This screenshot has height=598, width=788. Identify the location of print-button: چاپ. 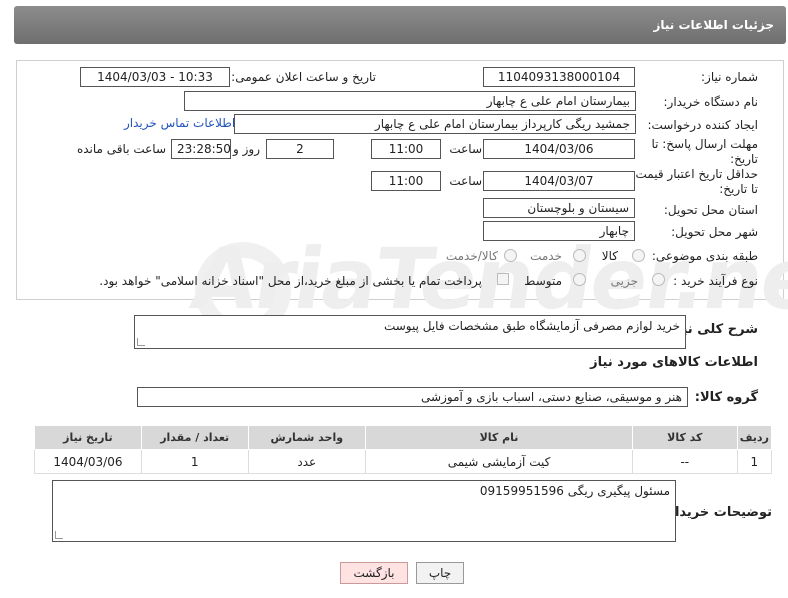
(440, 573).